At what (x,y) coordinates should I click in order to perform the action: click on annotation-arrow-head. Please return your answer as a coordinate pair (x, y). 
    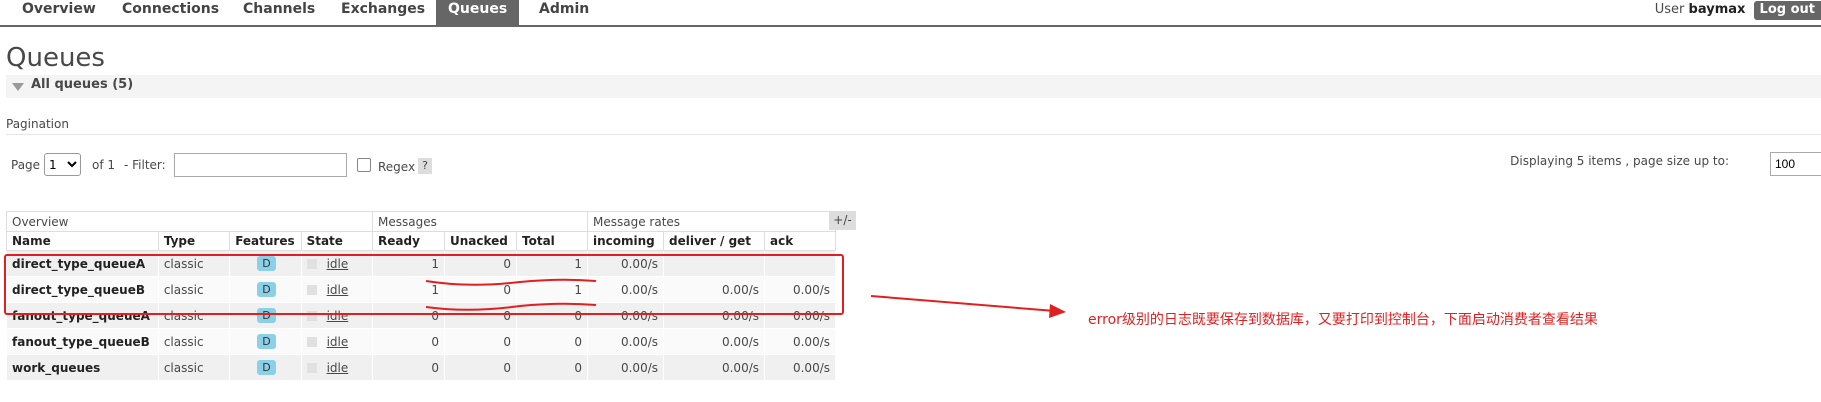
    Looking at the image, I should click on (1057, 311).